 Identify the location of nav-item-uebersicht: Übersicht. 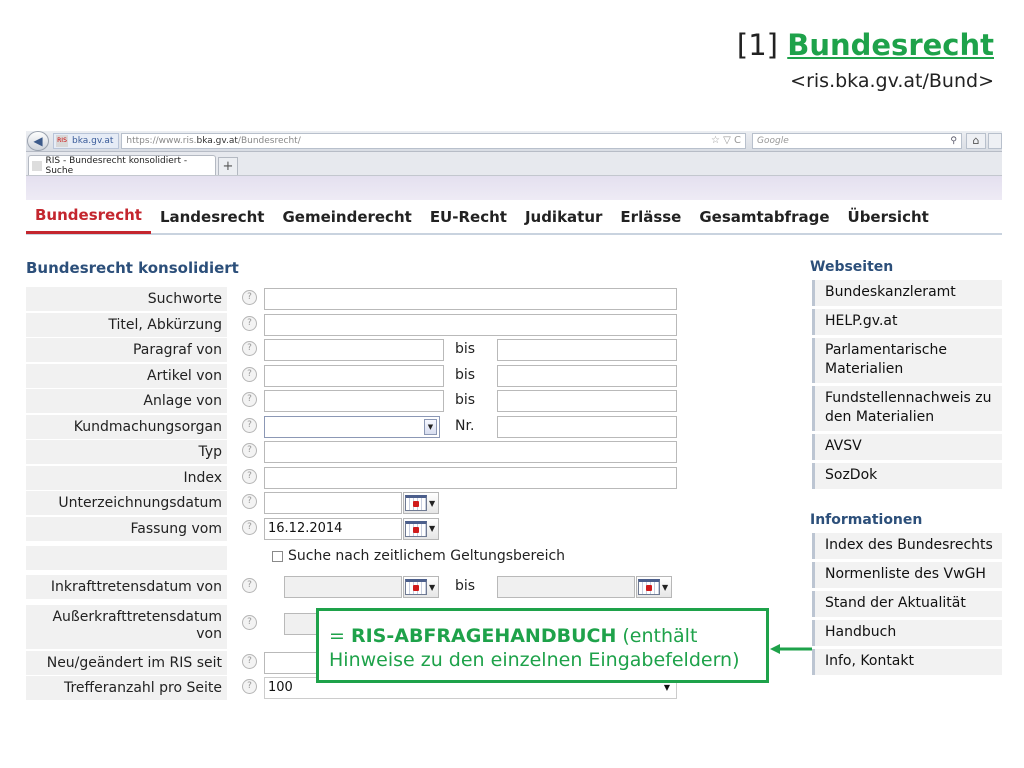
(888, 216).